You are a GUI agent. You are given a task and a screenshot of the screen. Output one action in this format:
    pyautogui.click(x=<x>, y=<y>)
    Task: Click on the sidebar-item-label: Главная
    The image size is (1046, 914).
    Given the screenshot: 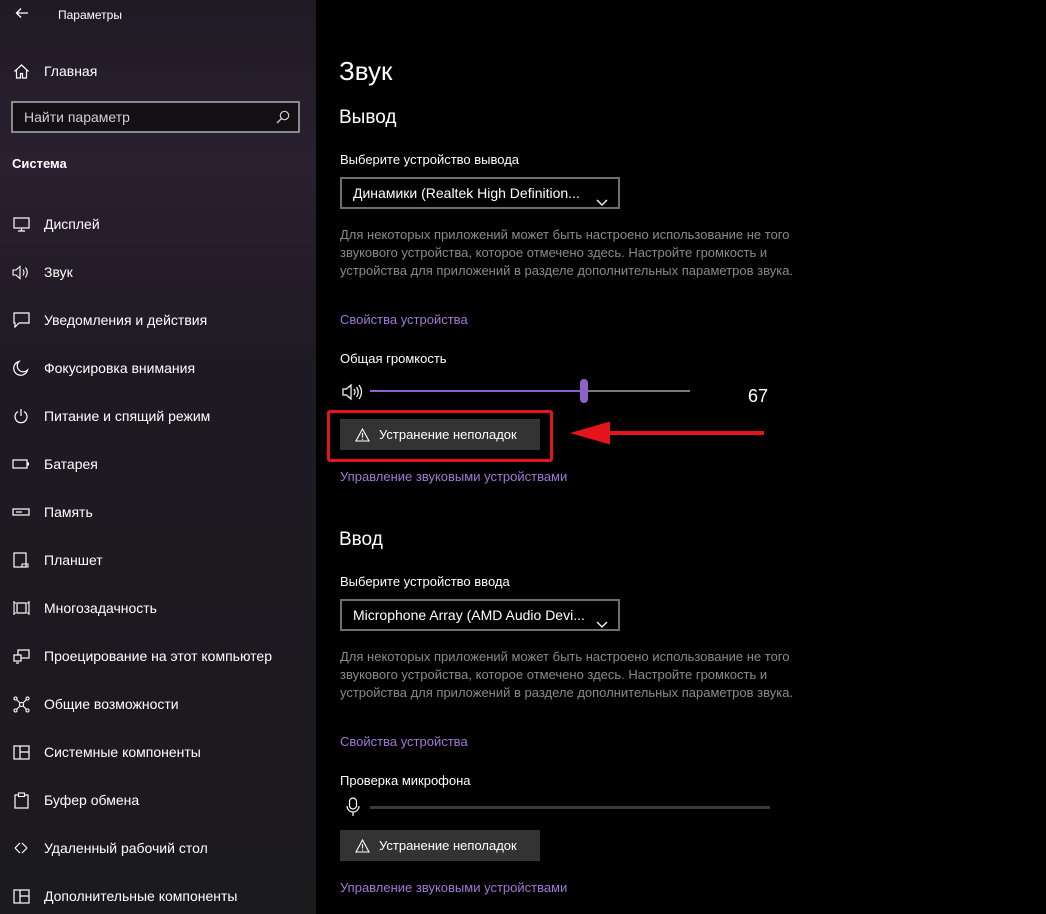 What is the action you would take?
    pyautogui.click(x=71, y=71)
    